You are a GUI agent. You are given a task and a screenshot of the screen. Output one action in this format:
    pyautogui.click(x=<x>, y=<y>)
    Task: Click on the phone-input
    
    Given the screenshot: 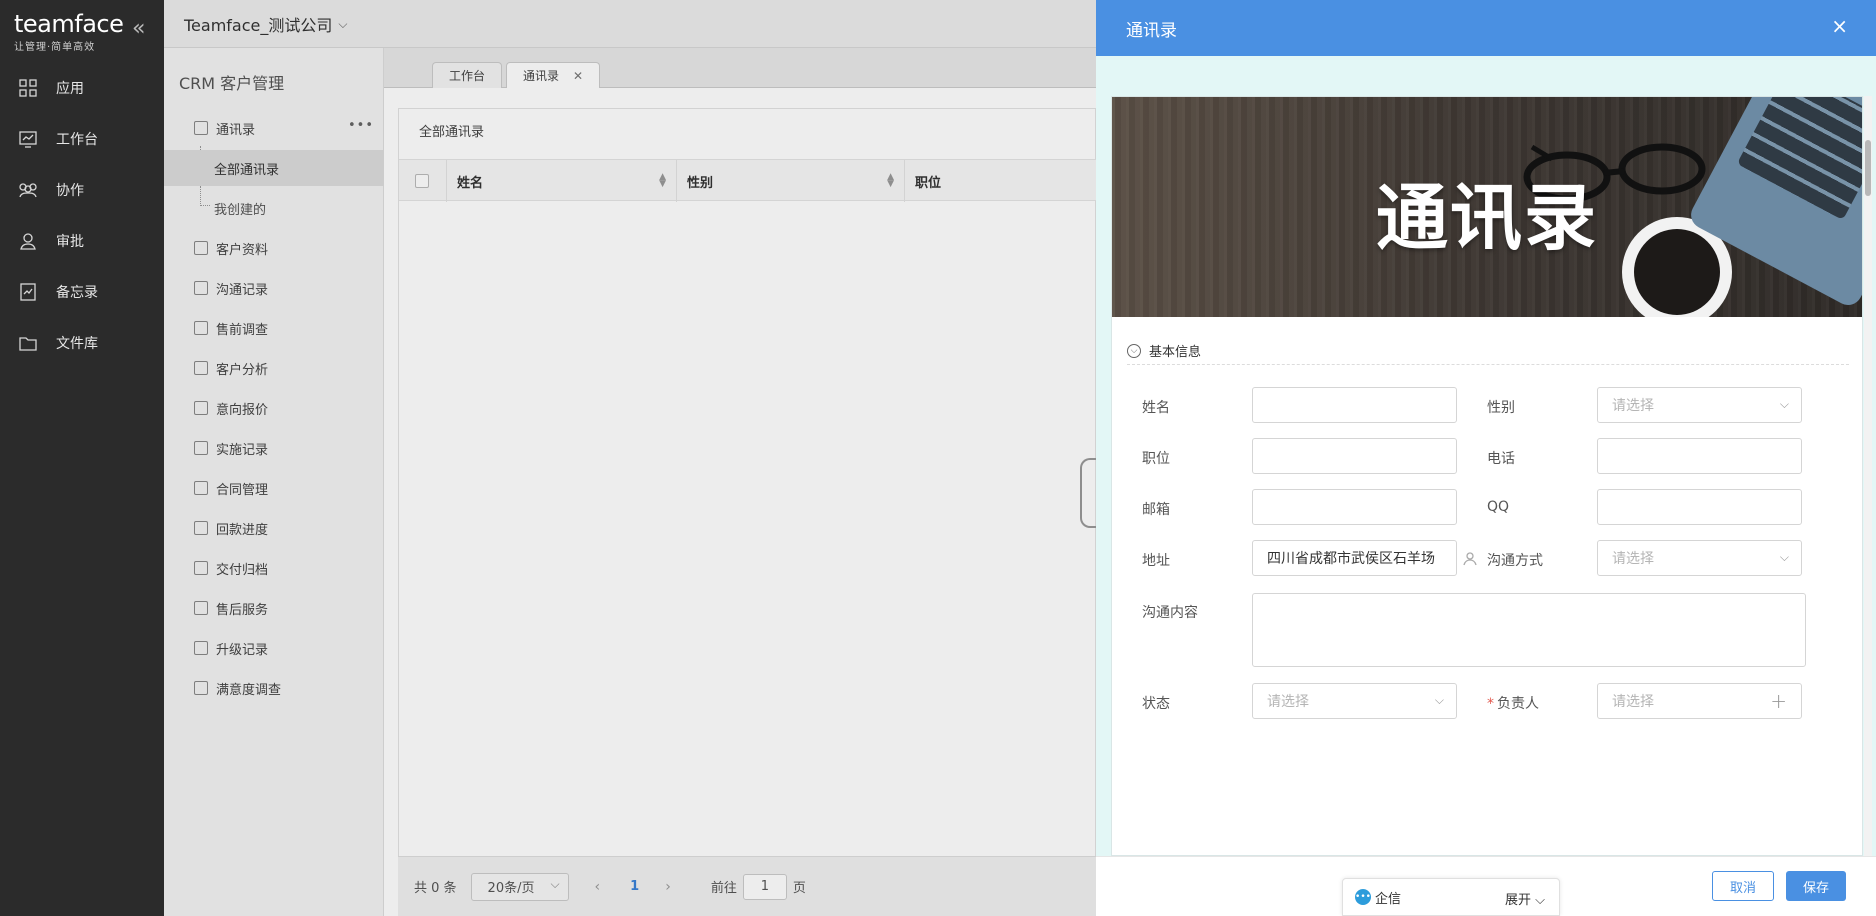 What is the action you would take?
    pyautogui.click(x=1699, y=456)
    